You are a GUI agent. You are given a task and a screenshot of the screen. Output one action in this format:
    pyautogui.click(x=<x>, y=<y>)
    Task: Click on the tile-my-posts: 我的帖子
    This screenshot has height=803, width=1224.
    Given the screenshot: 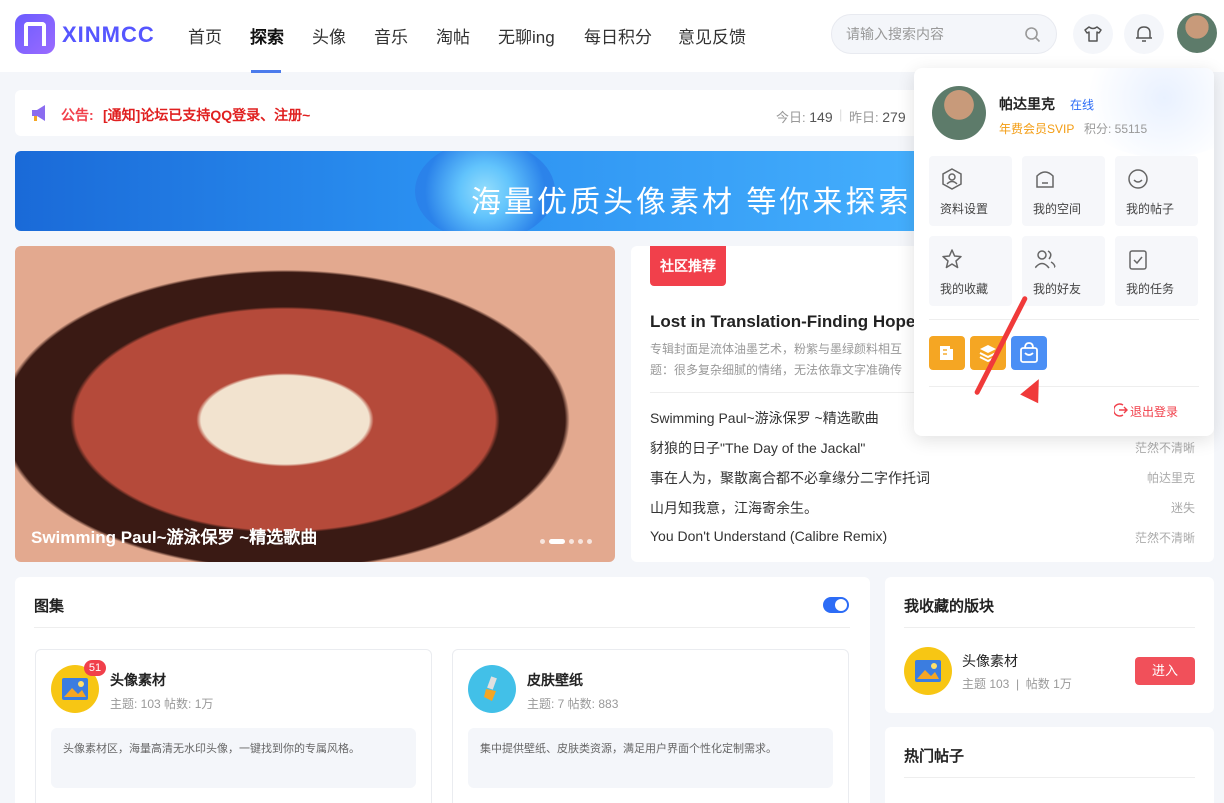 What is the action you would take?
    pyautogui.click(x=1156, y=191)
    